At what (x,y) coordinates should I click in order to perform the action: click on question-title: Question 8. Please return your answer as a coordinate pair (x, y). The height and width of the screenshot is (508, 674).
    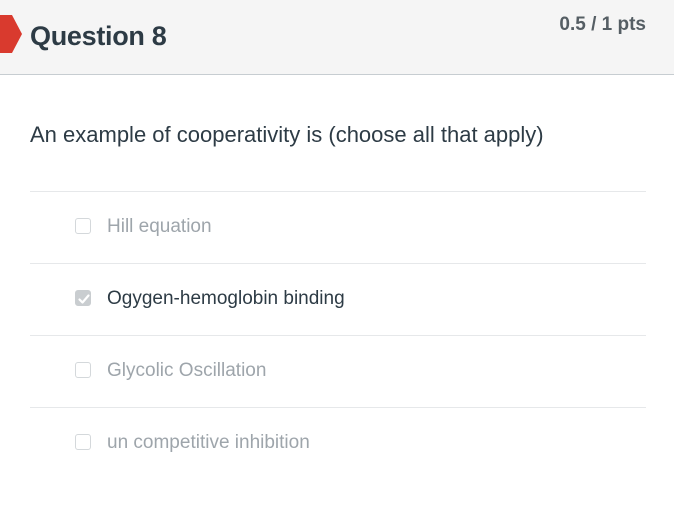
    Looking at the image, I should click on (98, 36).